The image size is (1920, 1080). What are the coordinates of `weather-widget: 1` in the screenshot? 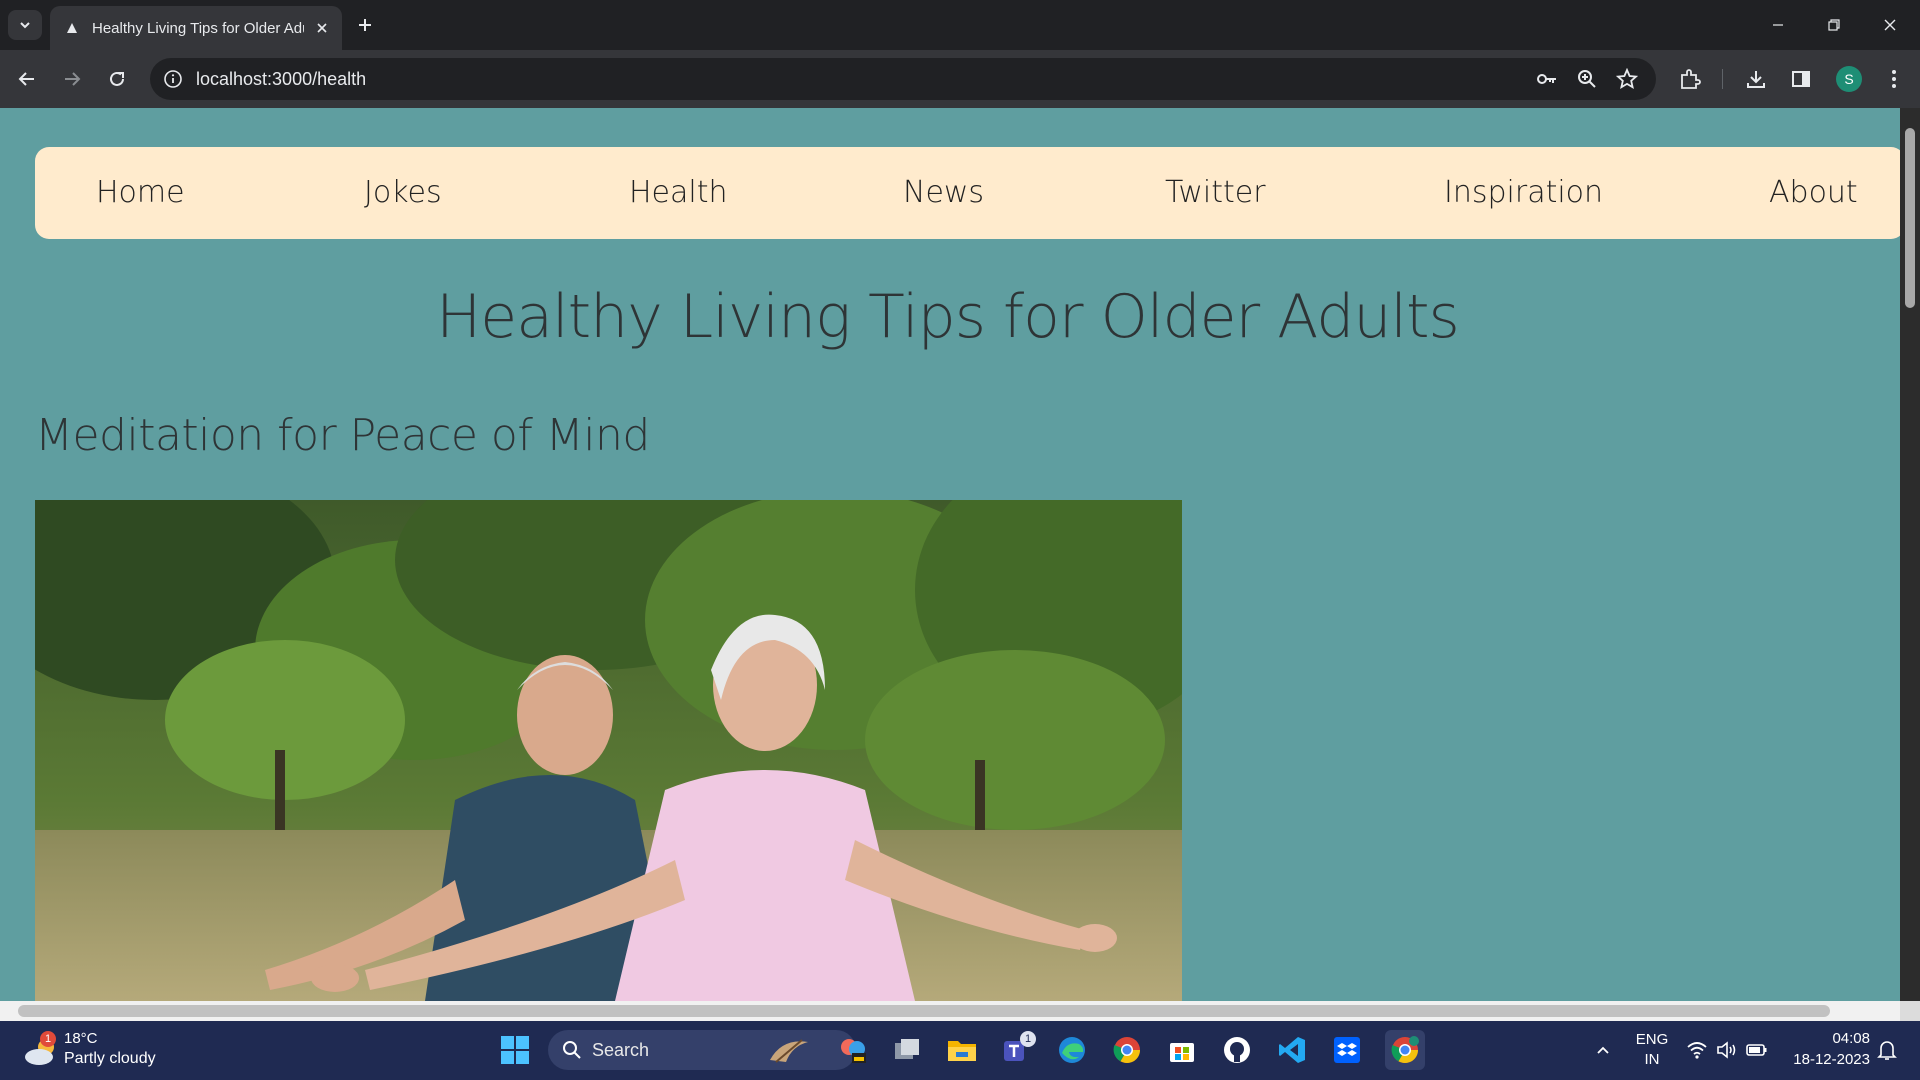 It's located at (42, 1050).